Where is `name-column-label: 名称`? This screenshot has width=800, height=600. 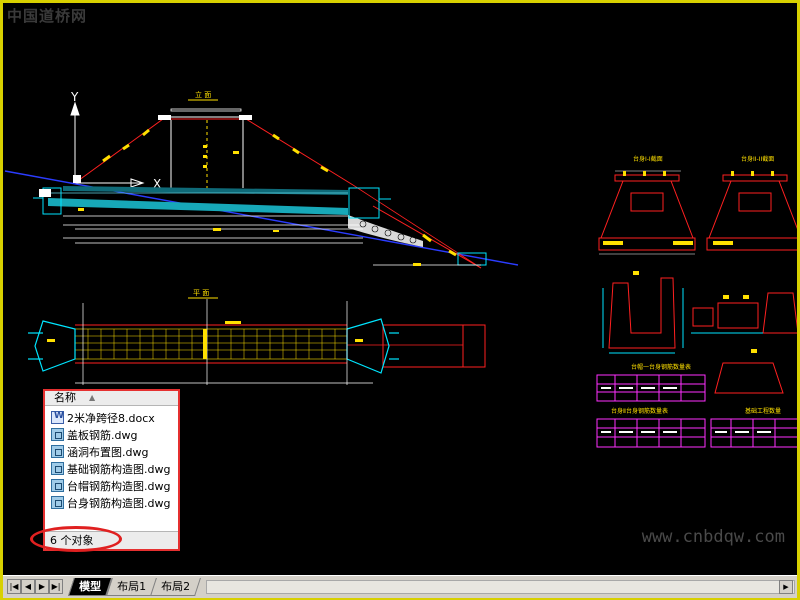
name-column-label: 名称 is located at coordinates (65, 397).